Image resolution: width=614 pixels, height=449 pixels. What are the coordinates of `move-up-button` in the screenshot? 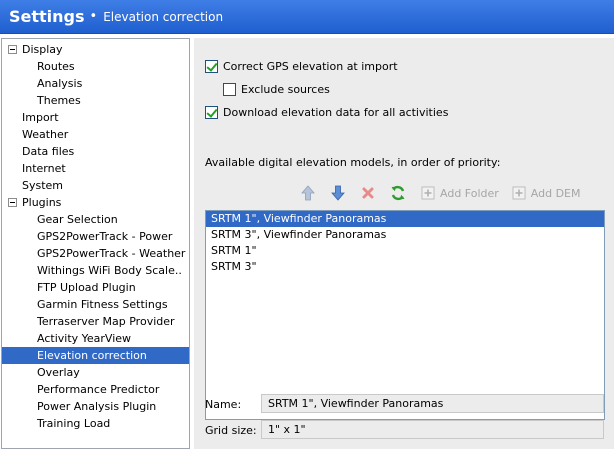 It's located at (308, 193).